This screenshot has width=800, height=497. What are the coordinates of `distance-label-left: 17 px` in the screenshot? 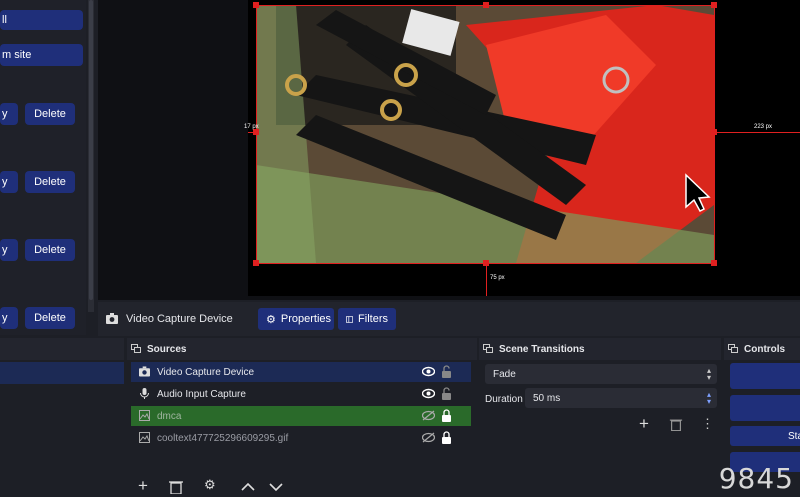 It's located at (251, 127).